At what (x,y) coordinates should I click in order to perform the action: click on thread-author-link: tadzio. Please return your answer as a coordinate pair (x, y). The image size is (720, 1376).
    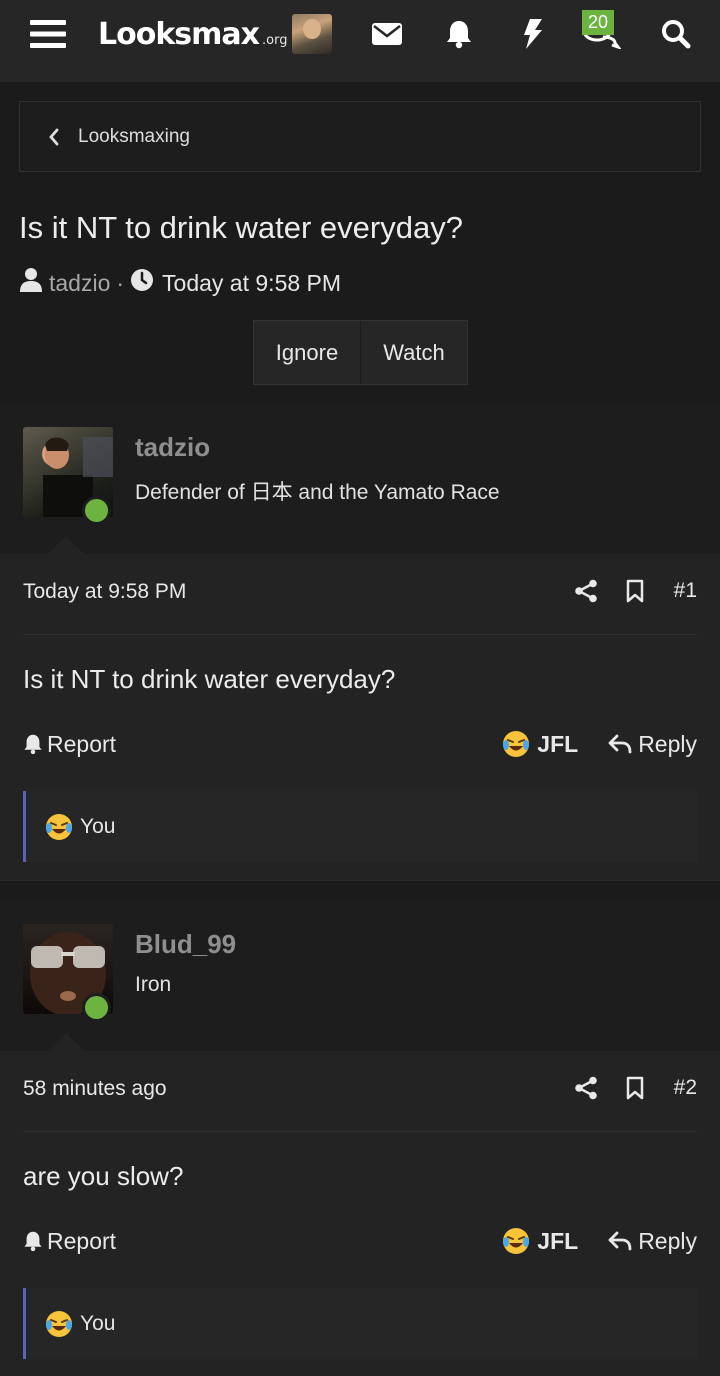
    Looking at the image, I should click on (79, 283).